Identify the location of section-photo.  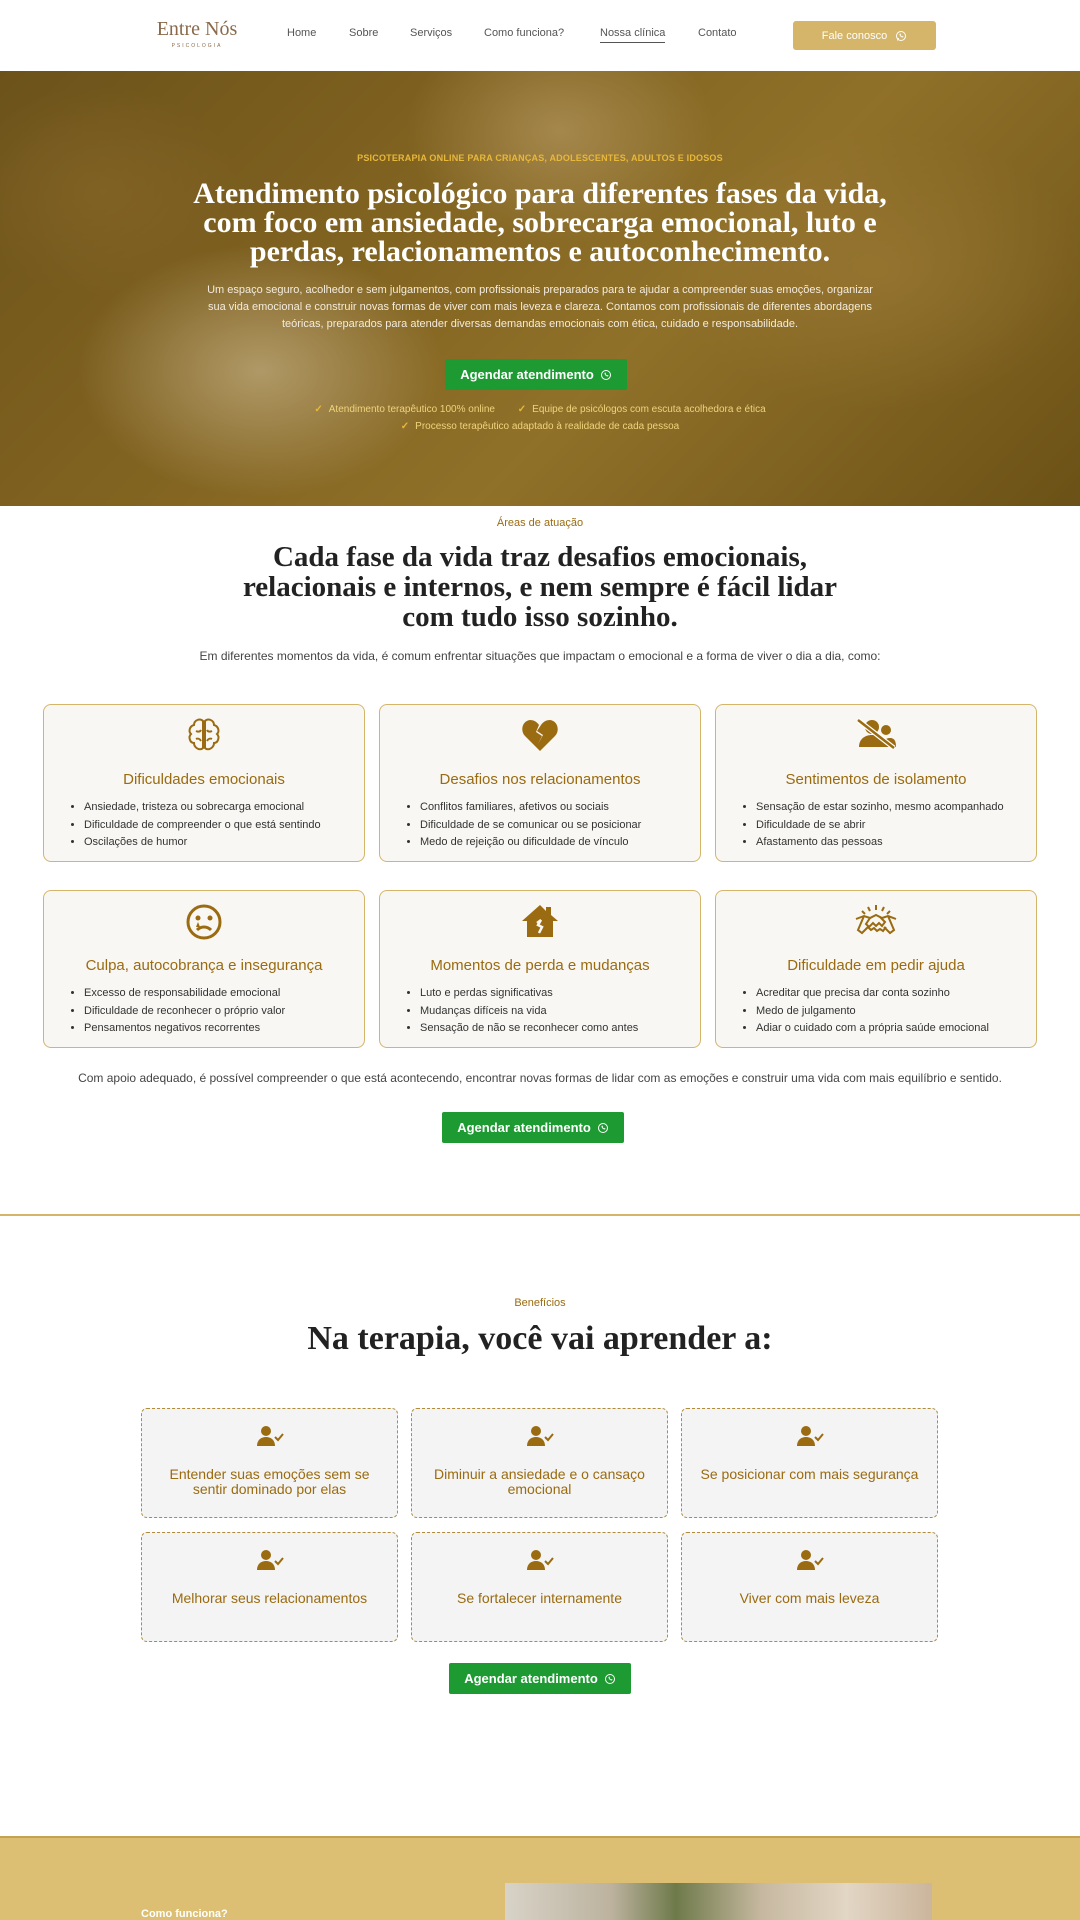
(718, 1901).